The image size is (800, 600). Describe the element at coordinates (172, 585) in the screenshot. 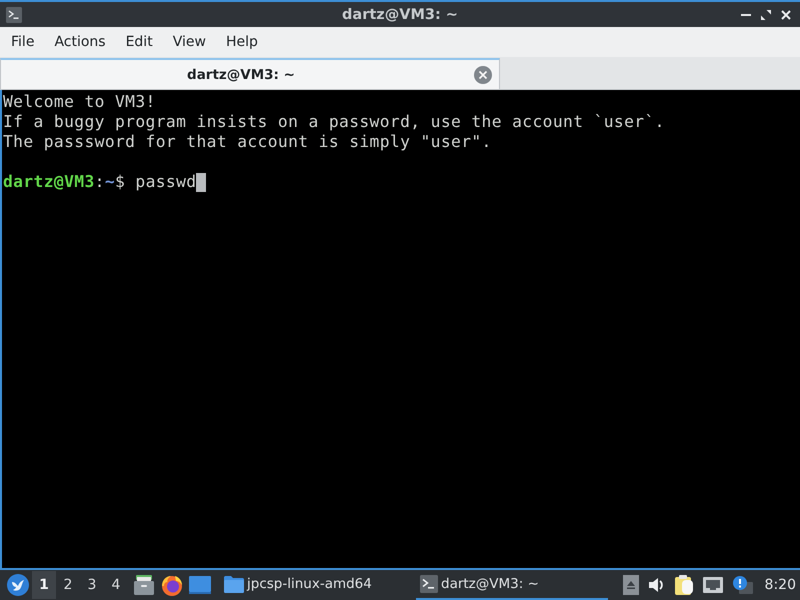

I see `fox-globe-icon` at that location.